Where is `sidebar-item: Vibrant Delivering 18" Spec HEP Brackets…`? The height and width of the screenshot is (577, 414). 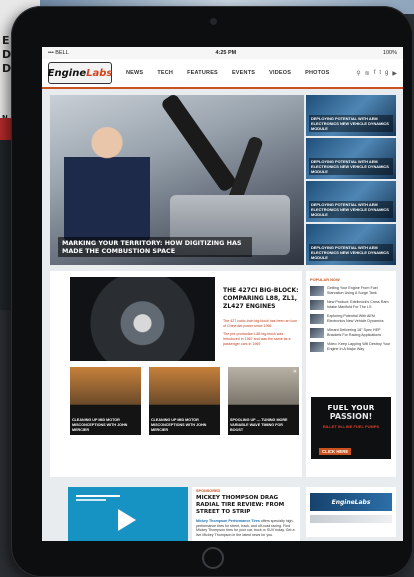 sidebar-item: Vibrant Delivering 18" Spec HEP Brackets… is located at coordinates (351, 333).